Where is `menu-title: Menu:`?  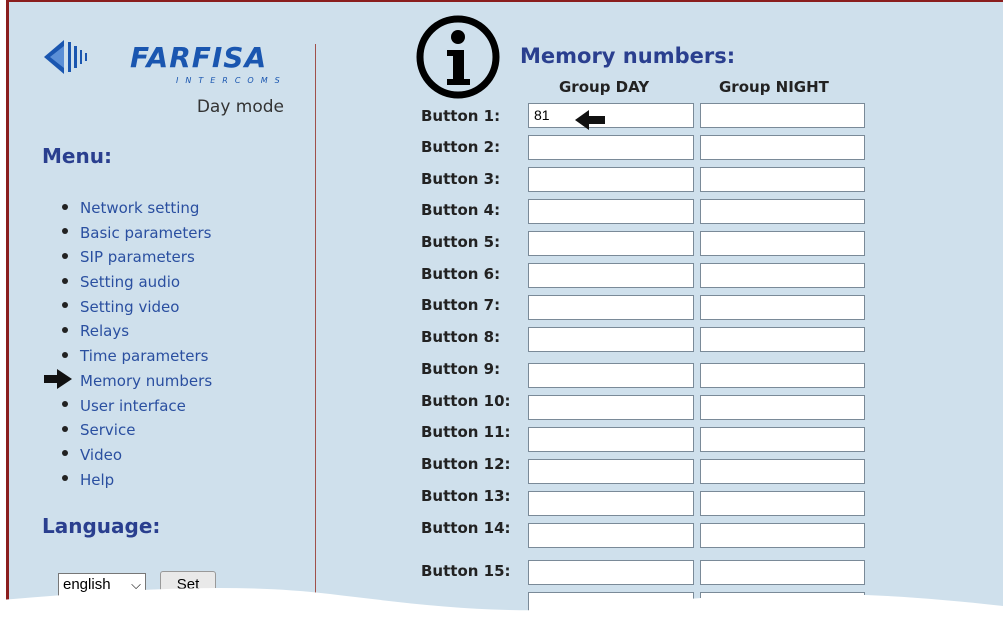
menu-title: Menu: is located at coordinates (77, 156).